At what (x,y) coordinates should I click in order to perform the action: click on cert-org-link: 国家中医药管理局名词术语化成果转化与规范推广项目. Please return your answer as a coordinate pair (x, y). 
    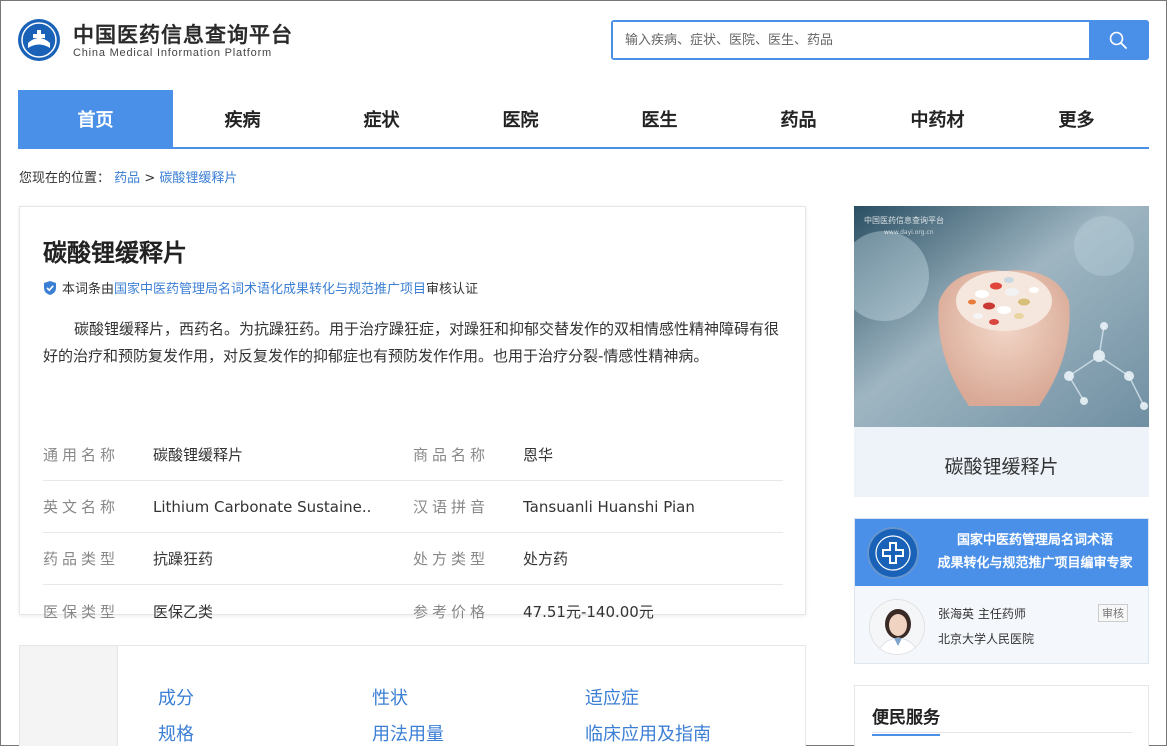
    Looking at the image, I should click on (270, 287).